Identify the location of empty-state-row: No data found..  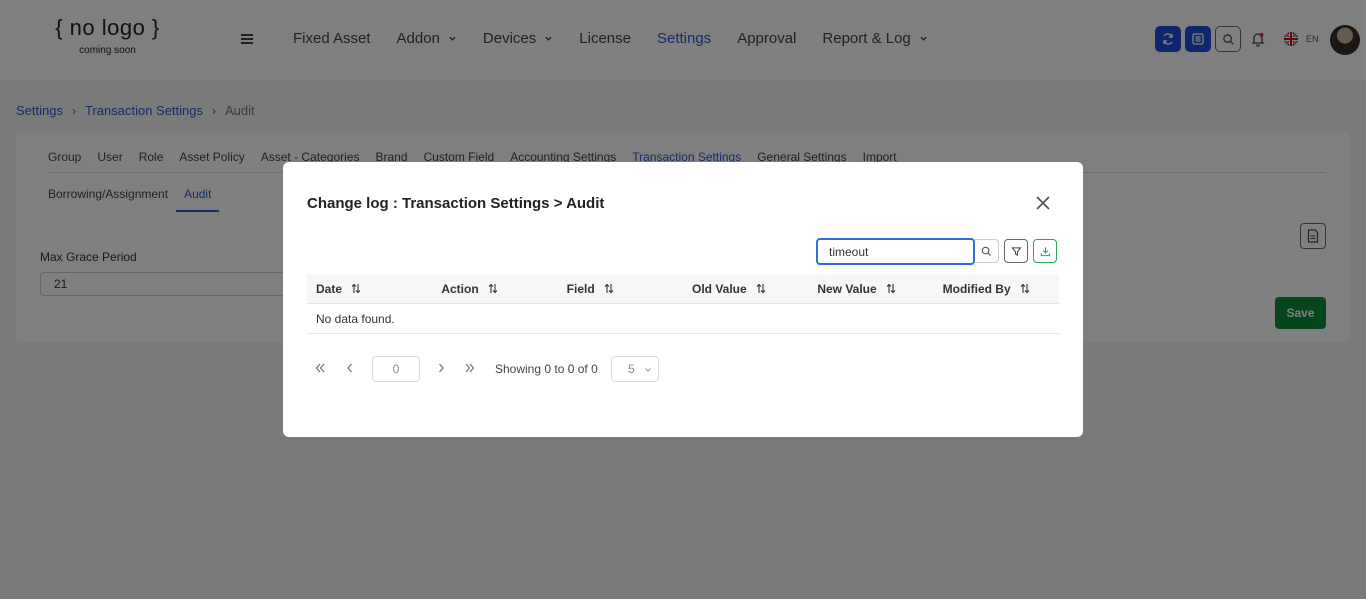
(683, 319).